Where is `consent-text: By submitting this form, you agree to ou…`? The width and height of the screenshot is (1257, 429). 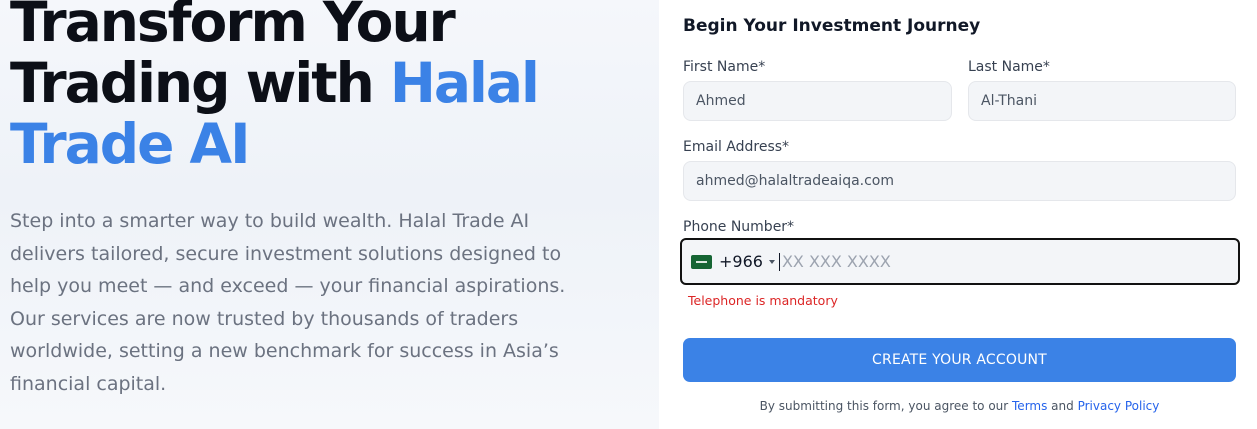
consent-text: By submitting this form, you agree to ou… is located at coordinates (959, 406).